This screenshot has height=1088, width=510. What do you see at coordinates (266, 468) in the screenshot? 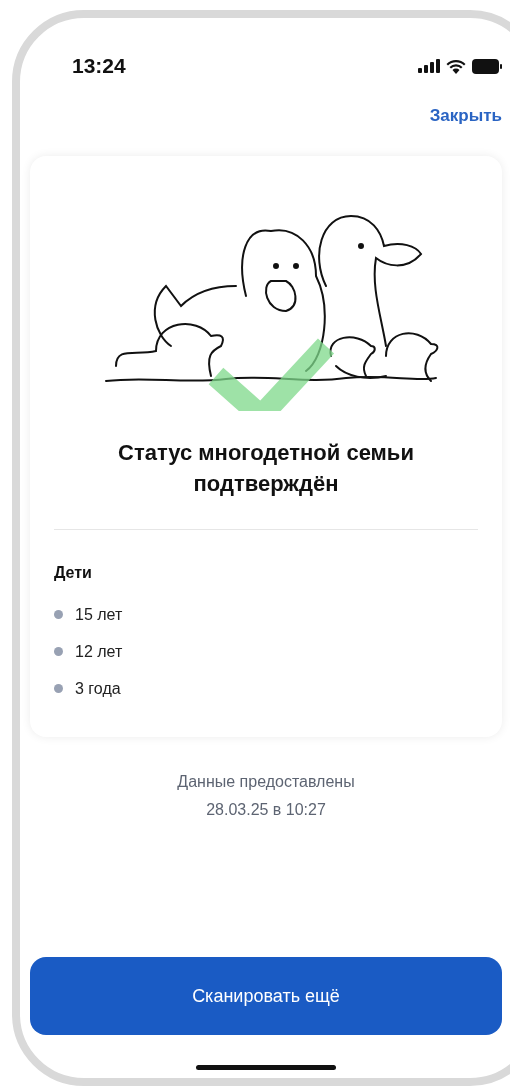
I see `status-title: Статус многодетной семьи подтверждён` at bounding box center [266, 468].